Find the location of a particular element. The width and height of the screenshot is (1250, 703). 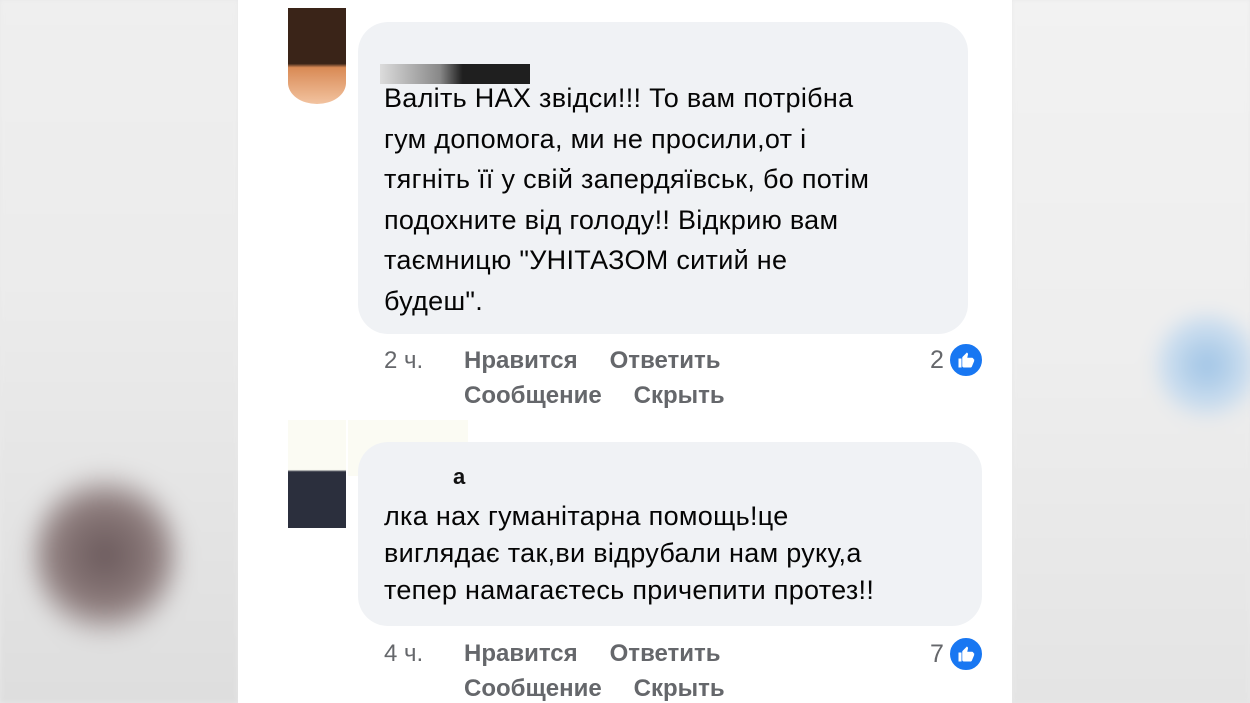

comment-actions: 2 ч. Нравится Ответить Сообщение Скрыть is located at coordinates (570, 378).